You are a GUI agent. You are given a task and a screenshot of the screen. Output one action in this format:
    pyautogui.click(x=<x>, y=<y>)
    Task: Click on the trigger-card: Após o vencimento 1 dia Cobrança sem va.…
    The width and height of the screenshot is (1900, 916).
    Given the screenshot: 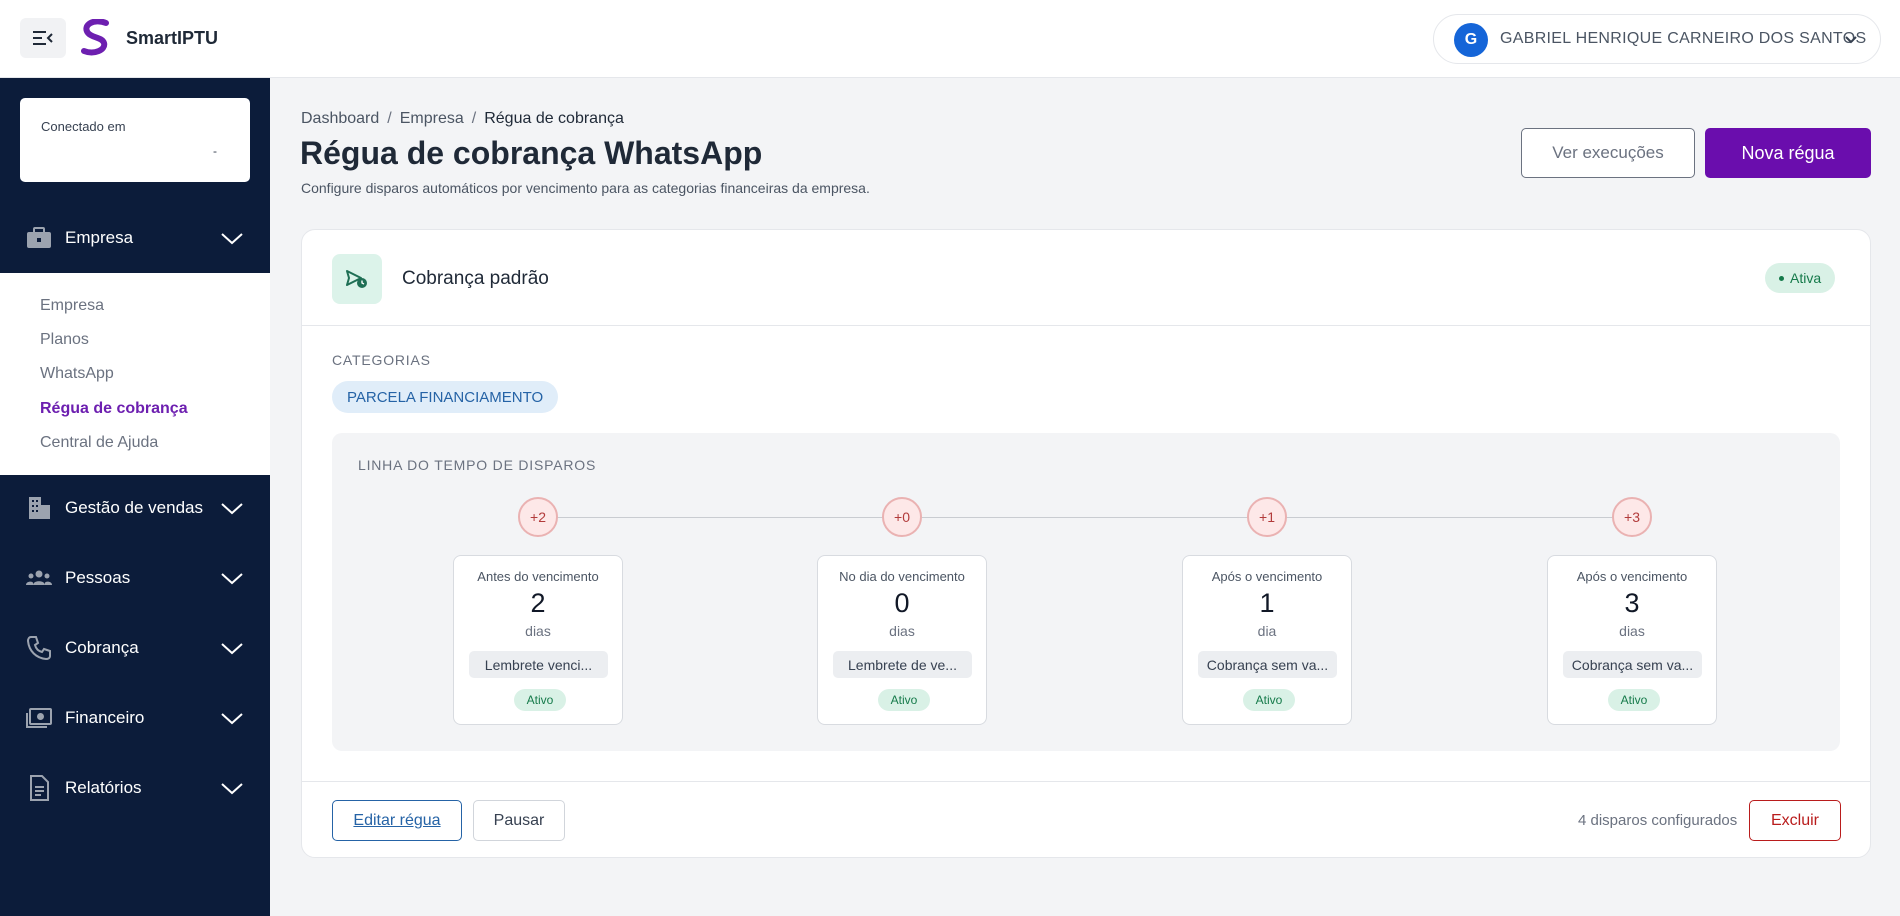 What is the action you would take?
    pyautogui.click(x=1267, y=640)
    